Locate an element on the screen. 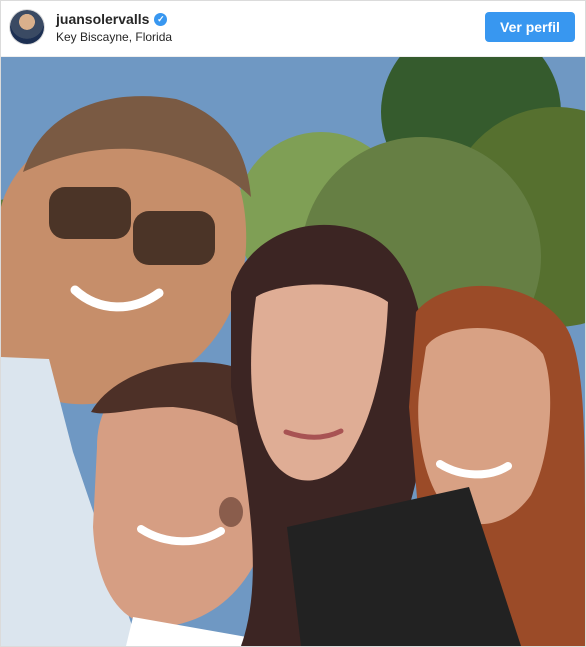  username: juansolervalls is located at coordinates (102, 19).